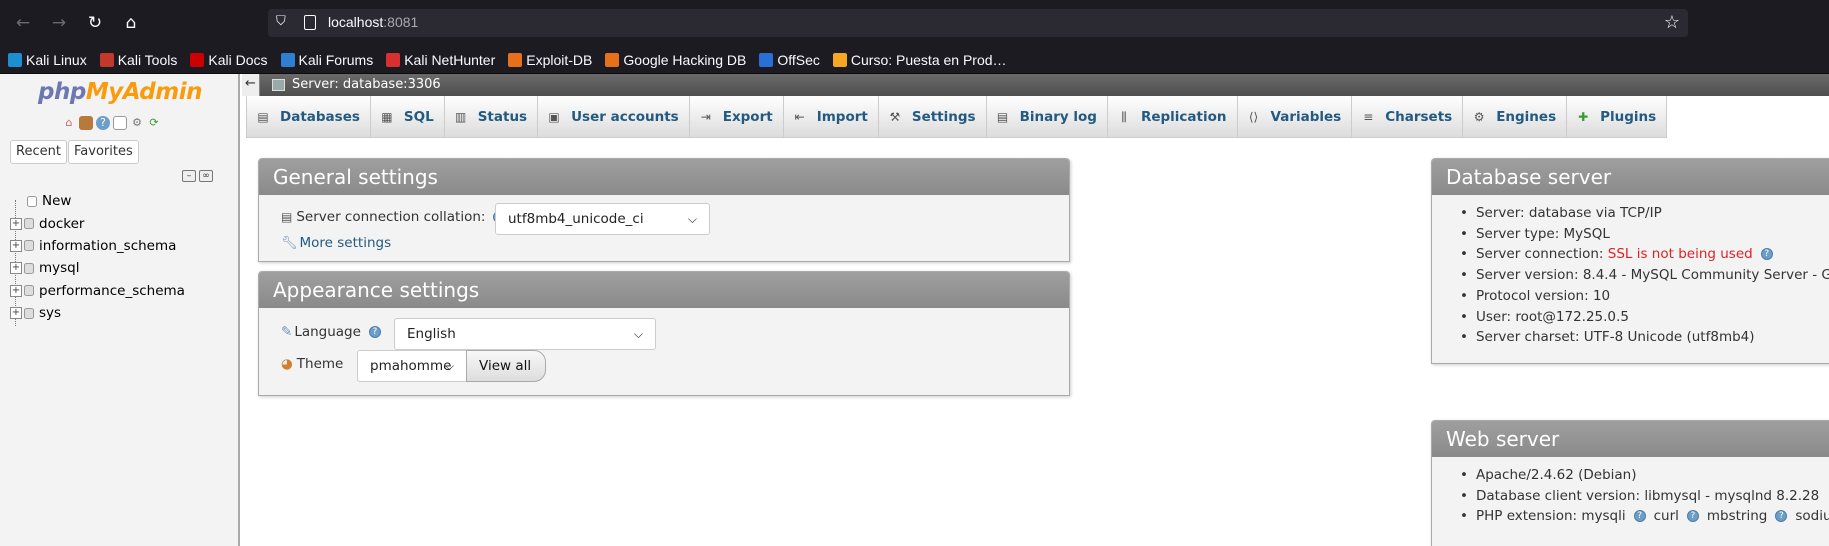 The height and width of the screenshot is (546, 1829). What do you see at coordinates (366, 84) in the screenshot?
I see `server-label: Server: database:3306` at bounding box center [366, 84].